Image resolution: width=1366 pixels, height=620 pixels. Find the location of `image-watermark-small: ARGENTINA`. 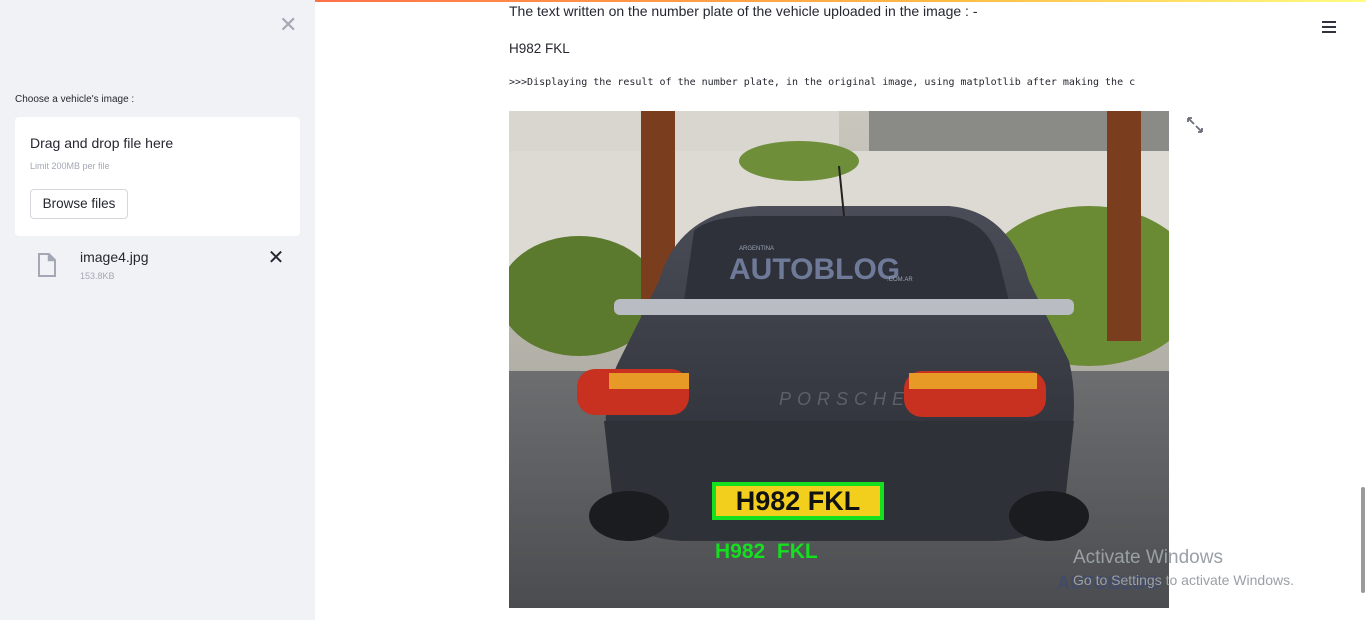

image-watermark-small: ARGENTINA is located at coordinates (756, 249).